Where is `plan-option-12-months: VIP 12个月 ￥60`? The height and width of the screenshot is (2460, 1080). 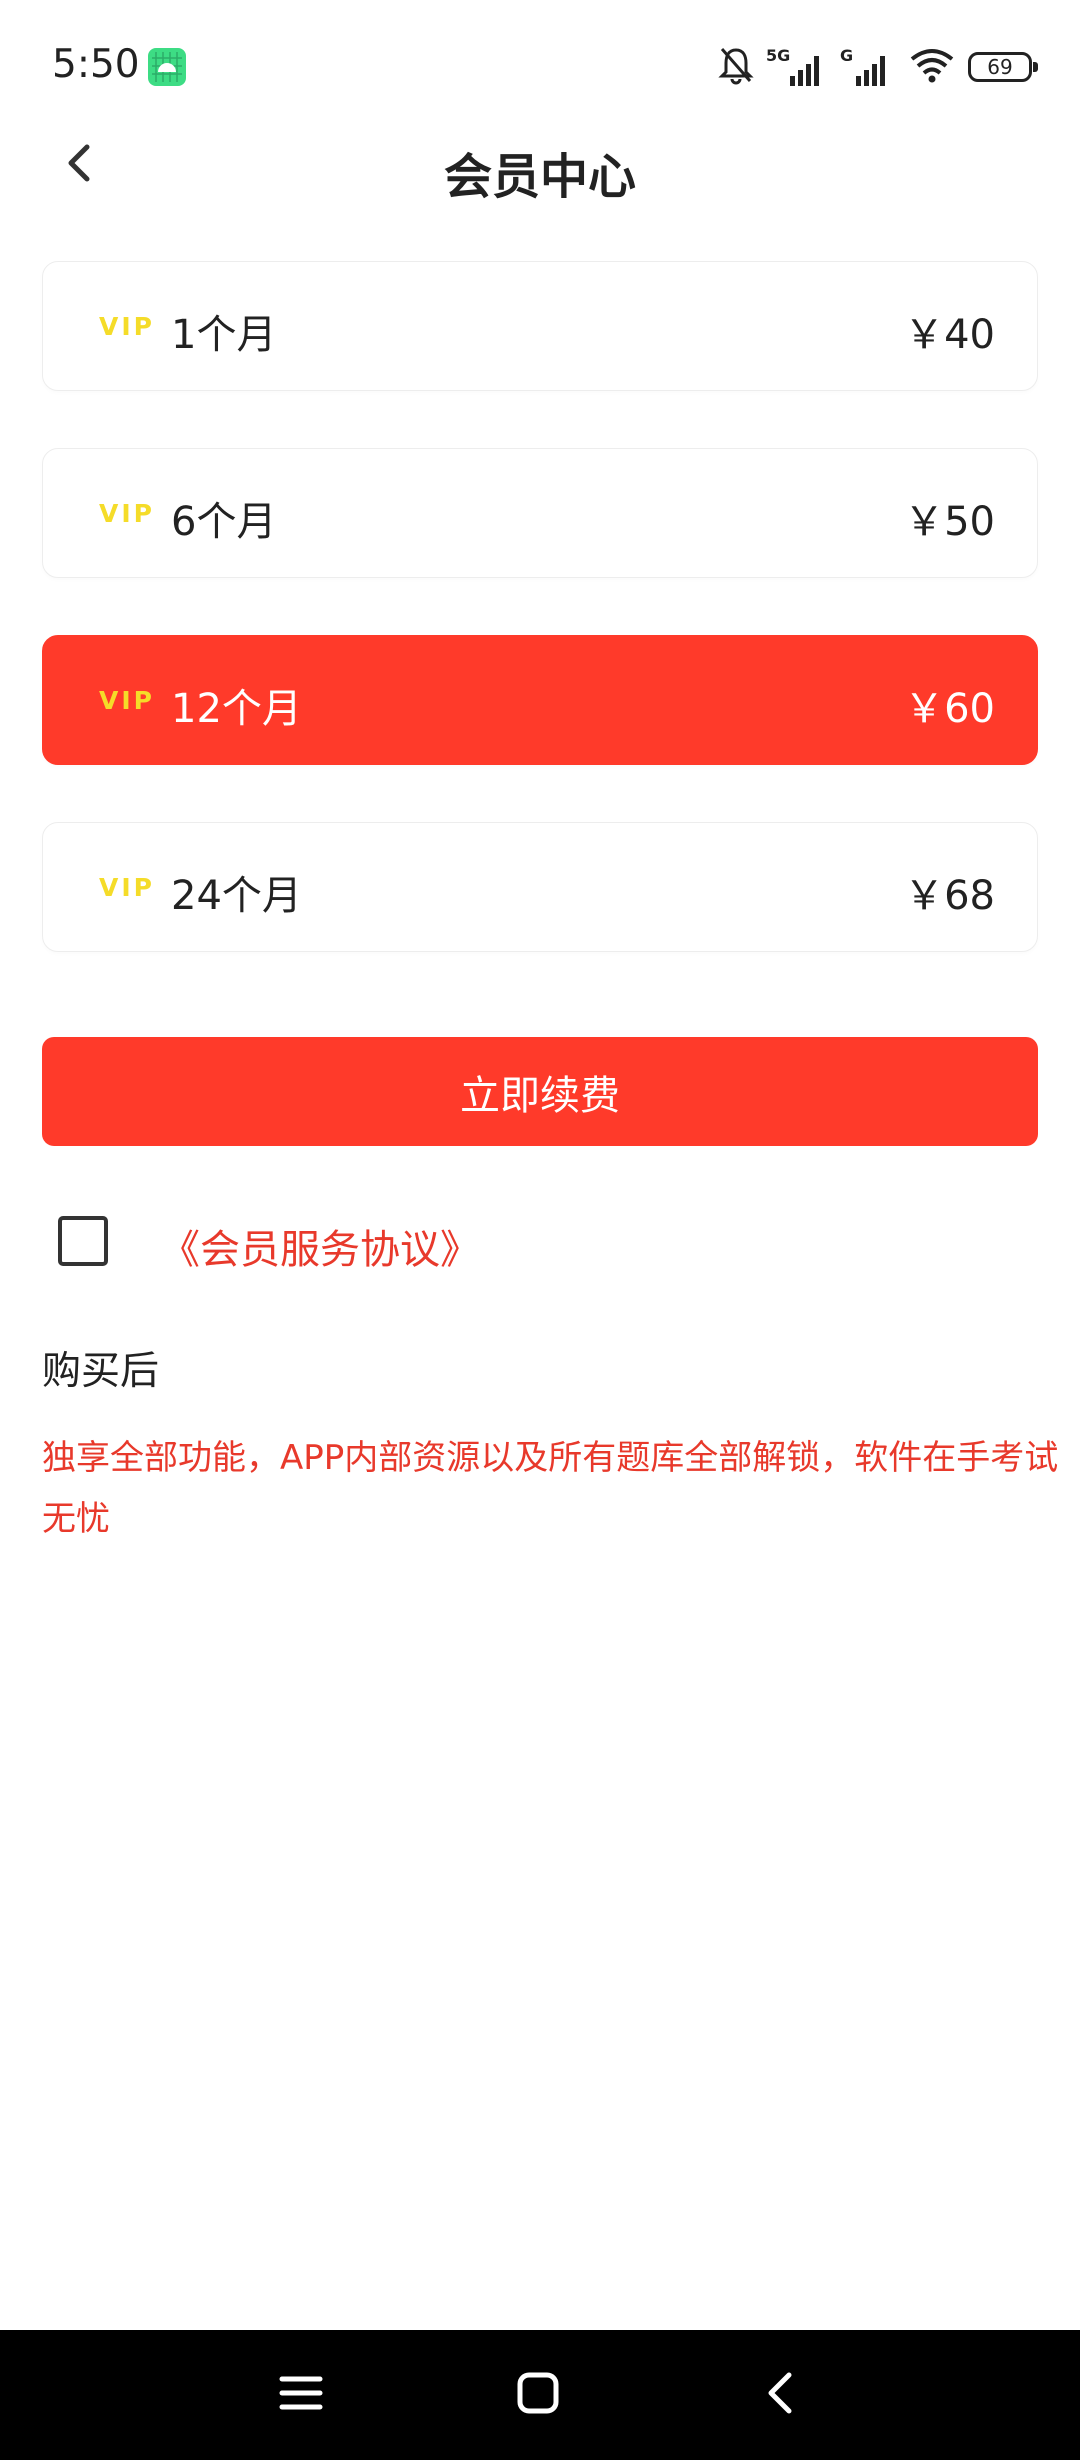 plan-option-12-months: VIP 12个月 ￥60 is located at coordinates (540, 700).